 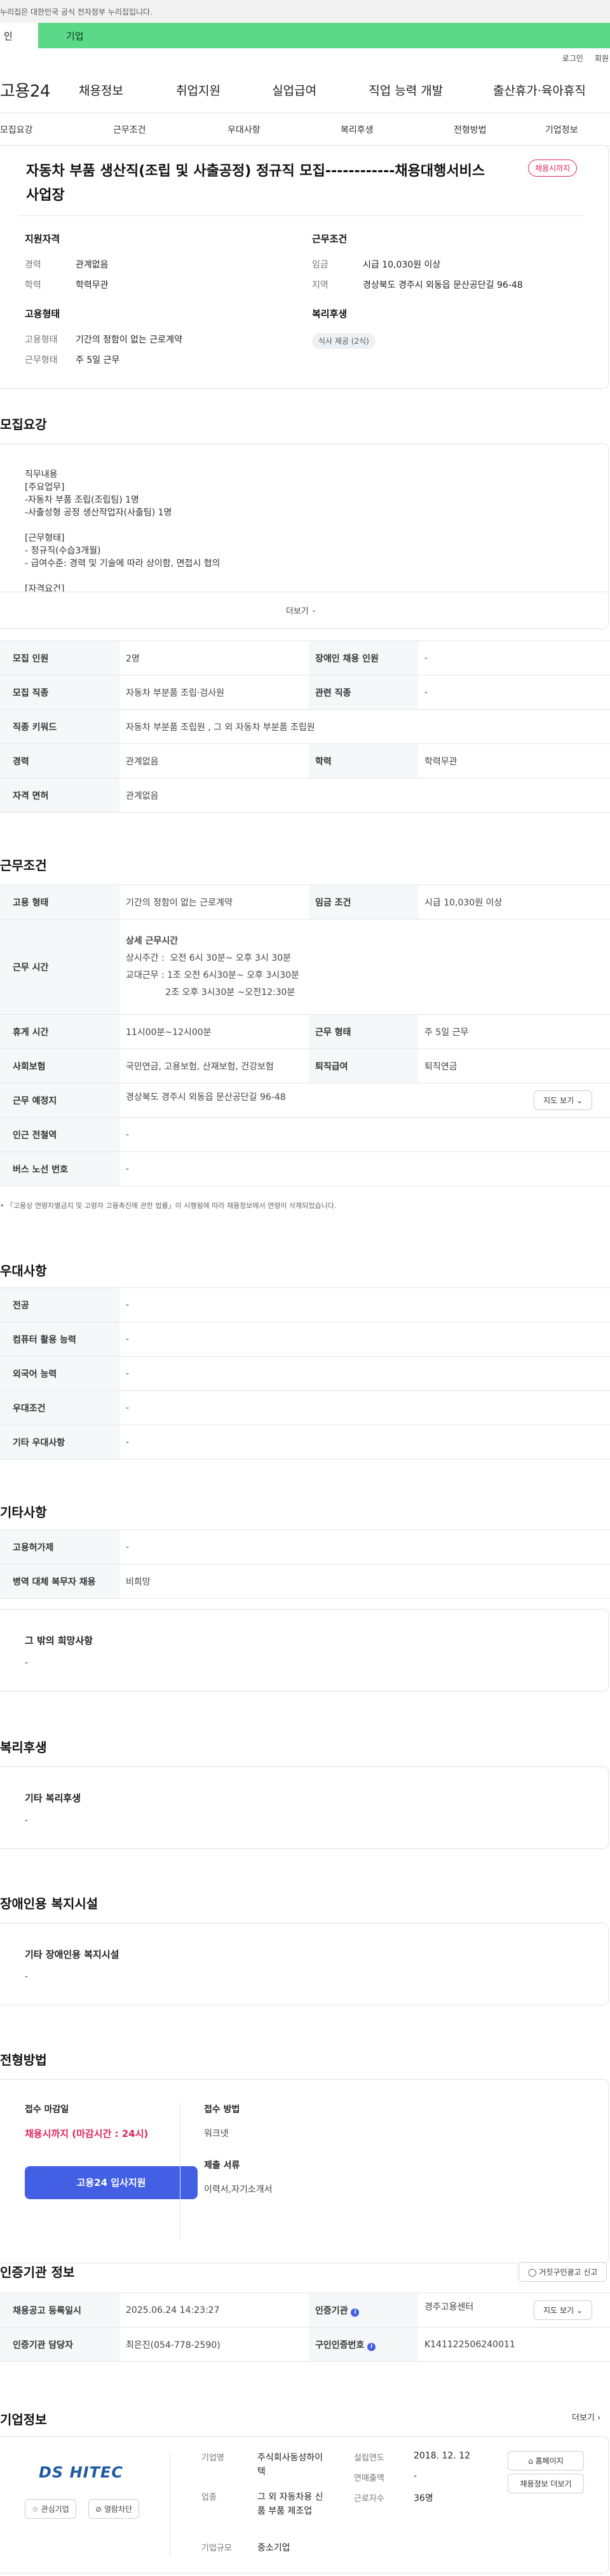 What do you see at coordinates (304, 610) in the screenshot?
I see `more-button: 더보기 ⌄` at bounding box center [304, 610].